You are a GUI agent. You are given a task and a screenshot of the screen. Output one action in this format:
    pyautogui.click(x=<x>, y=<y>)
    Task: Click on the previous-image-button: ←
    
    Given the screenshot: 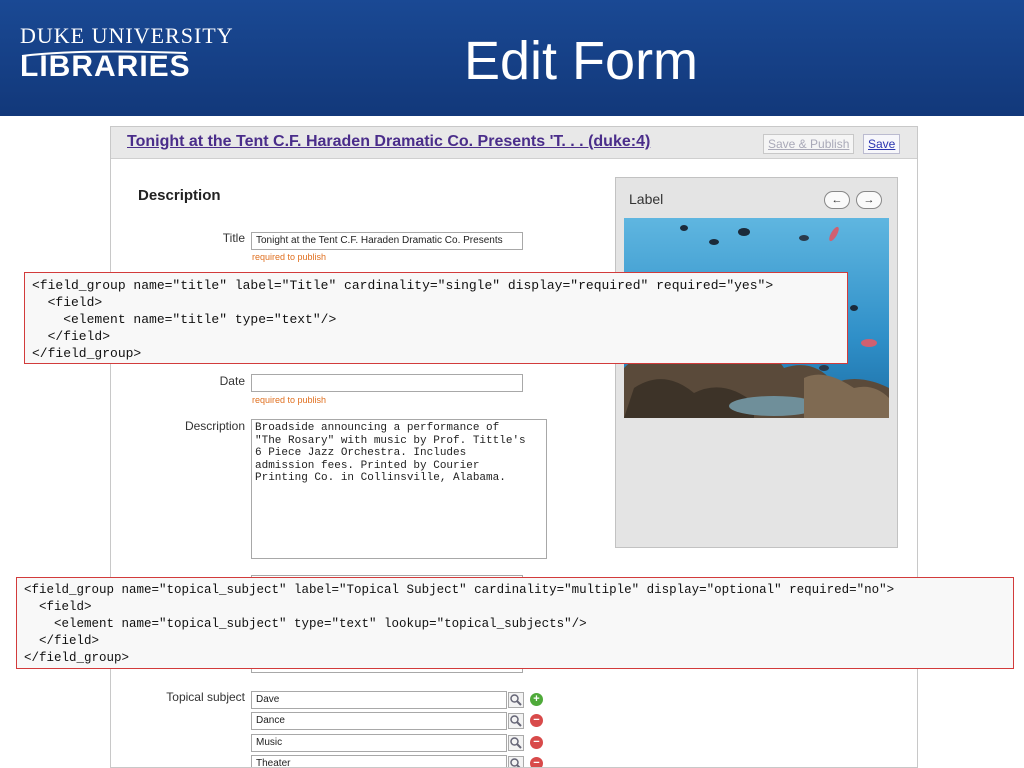 What is the action you would take?
    pyautogui.click(x=837, y=200)
    